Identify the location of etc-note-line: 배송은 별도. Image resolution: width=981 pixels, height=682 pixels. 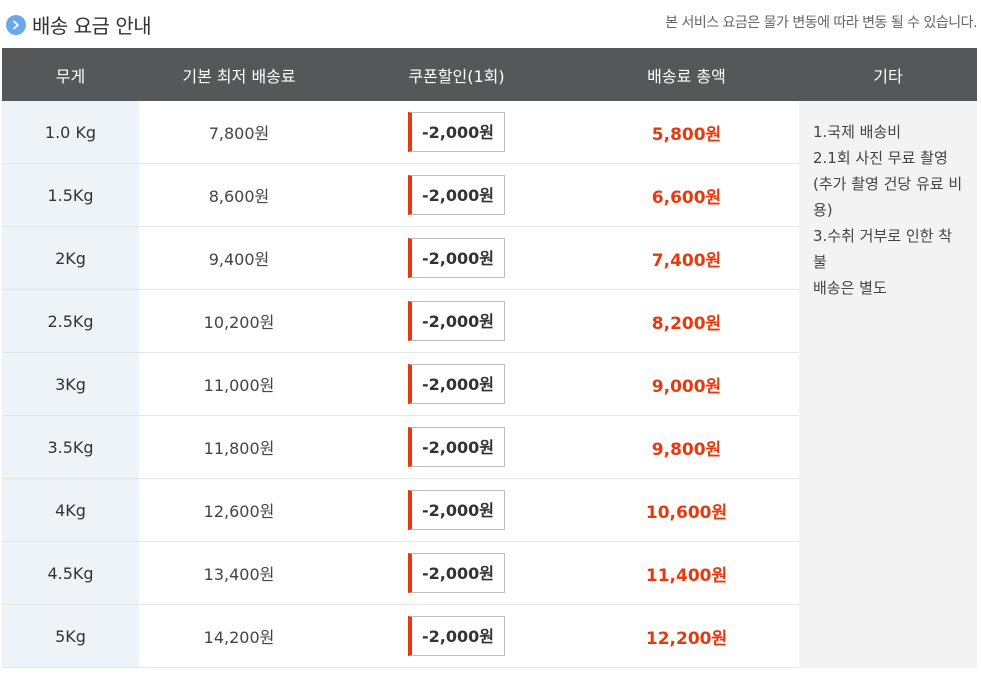
(850, 288).